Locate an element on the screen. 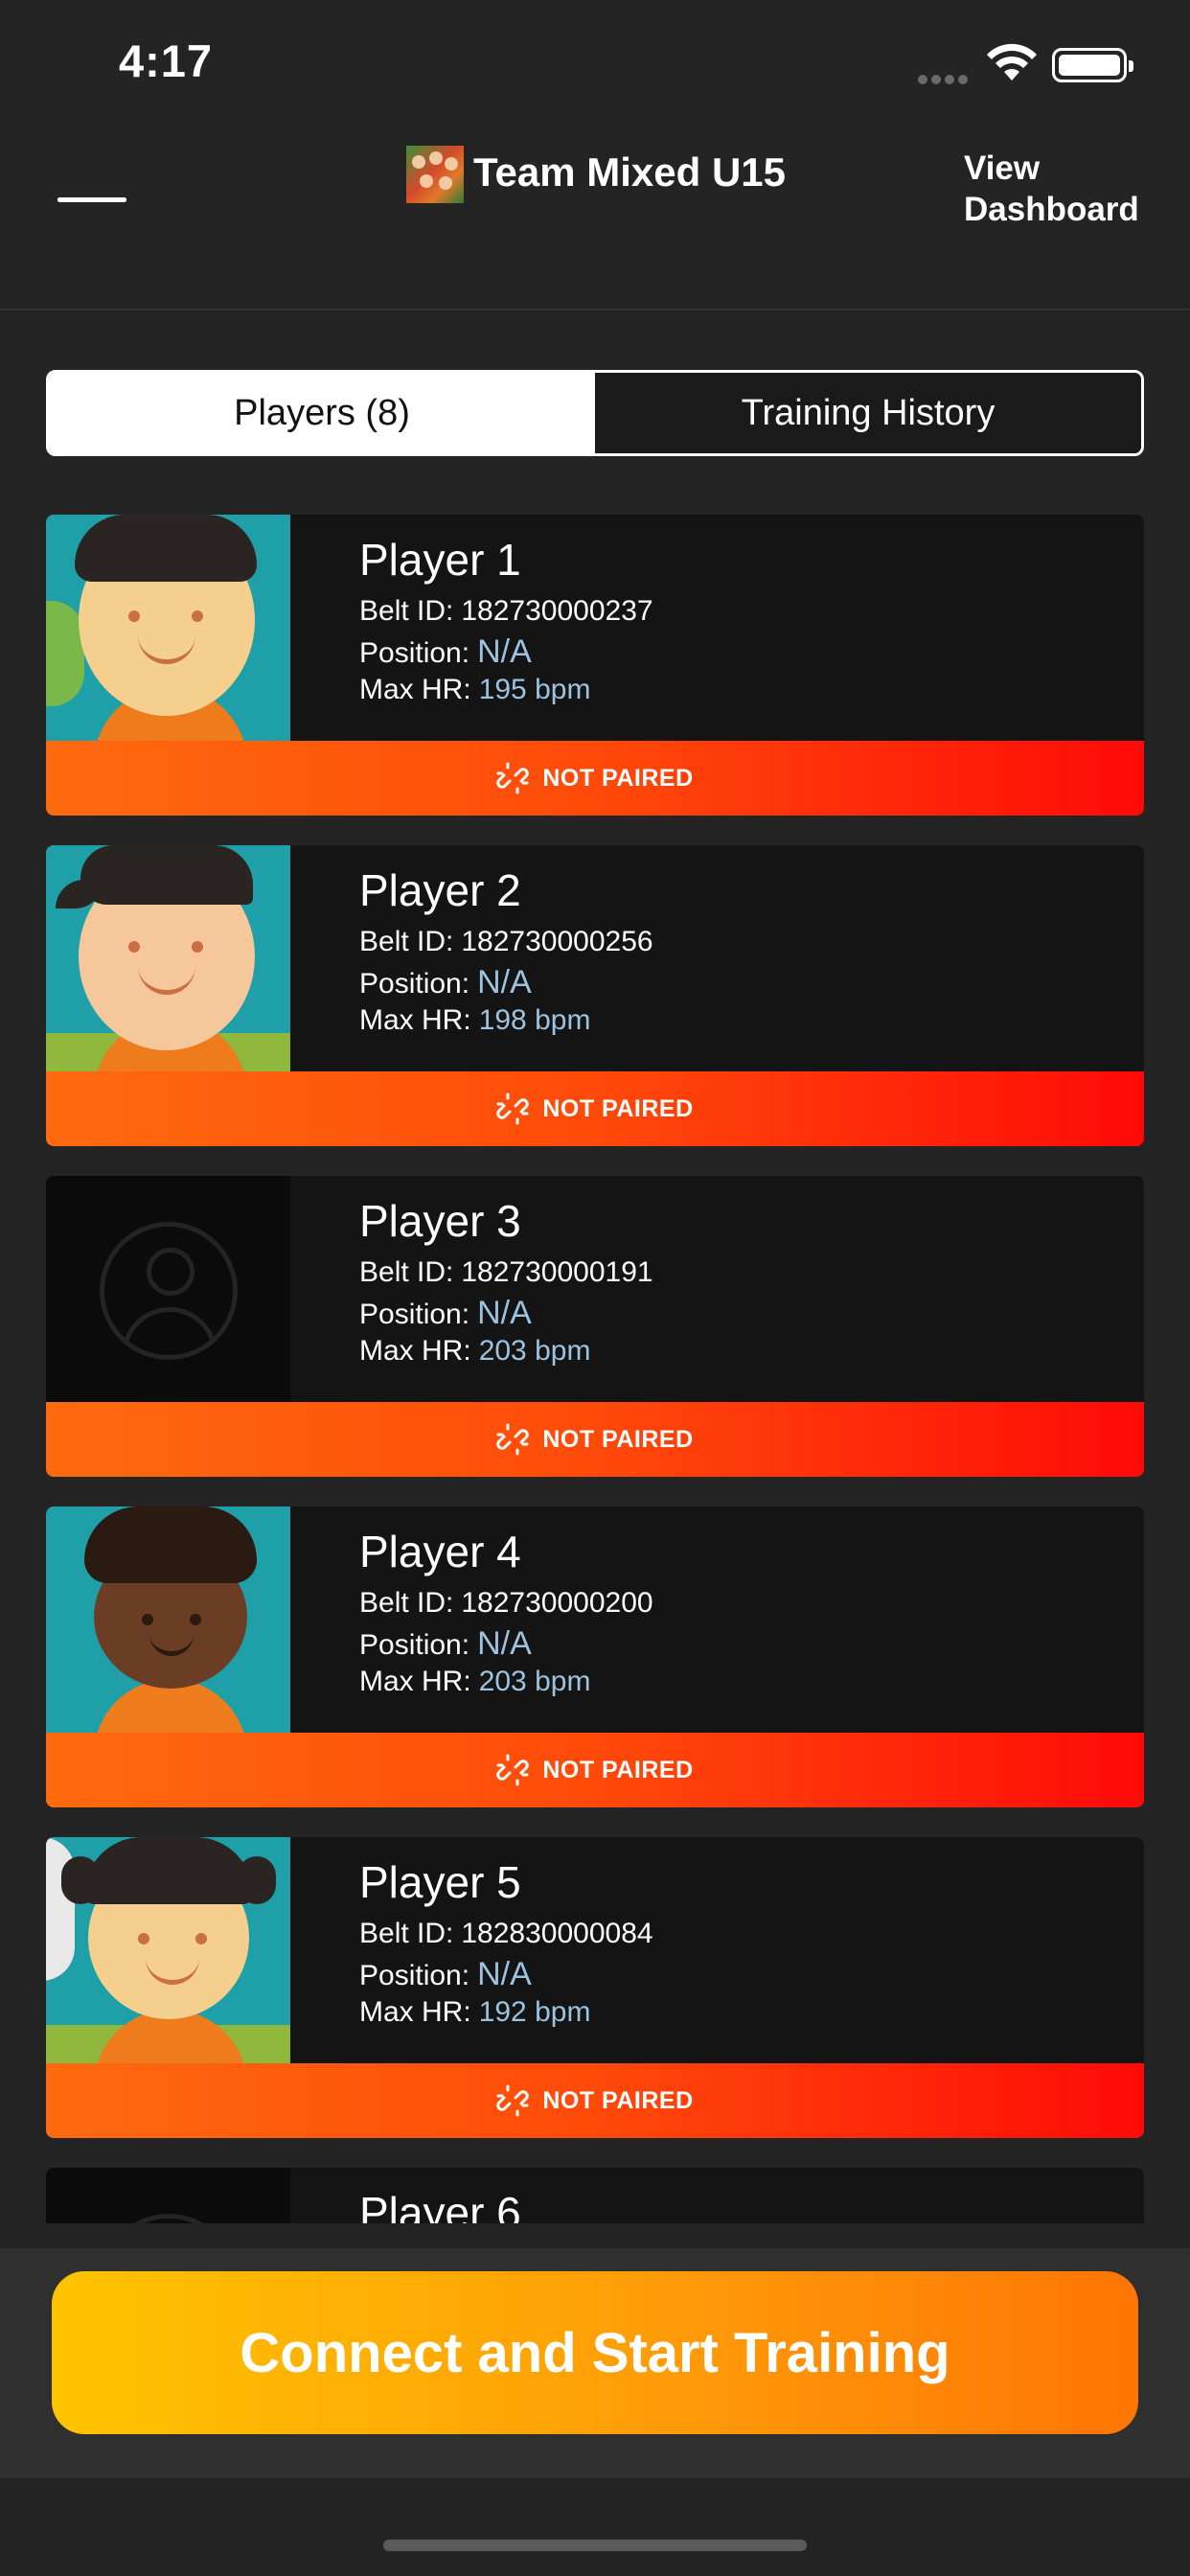 This screenshot has width=1190, height=2576. player-name: Player 2 is located at coordinates (440, 890).